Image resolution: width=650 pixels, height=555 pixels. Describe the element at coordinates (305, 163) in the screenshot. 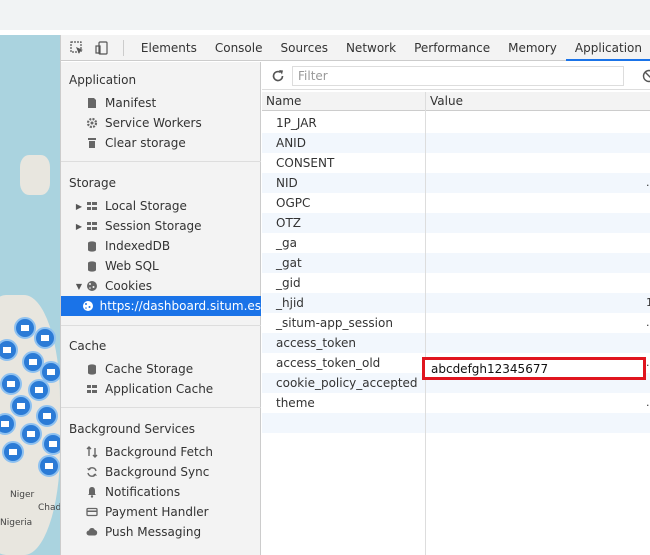

I see `cookie-name: CONSENT` at that location.